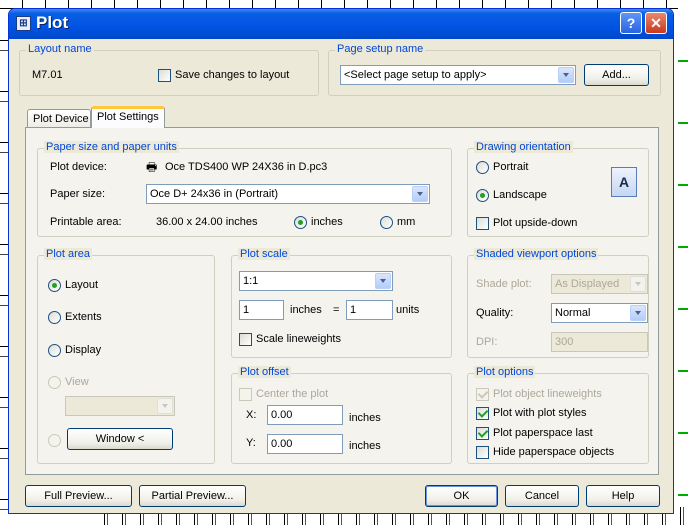 Image resolution: width=688 pixels, height=525 pixels. I want to click on plot-paperspace-last-label: Plot paperspace last, so click(543, 433).